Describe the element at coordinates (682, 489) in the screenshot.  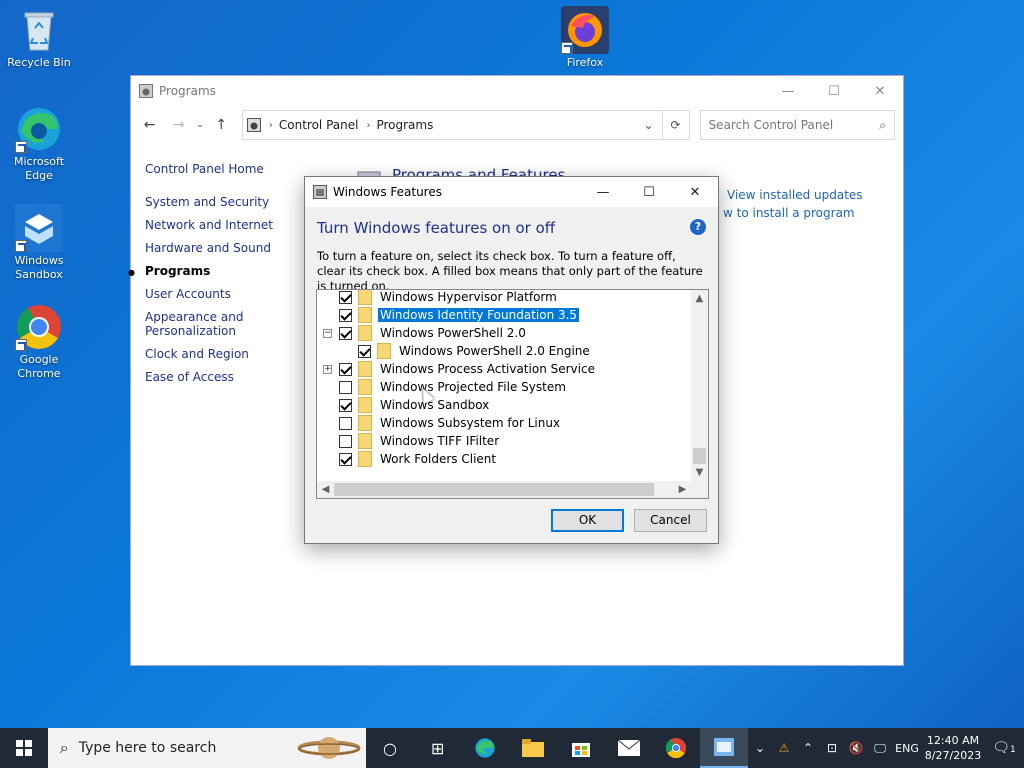
I see `scroll-right-icon: ▶` at that location.